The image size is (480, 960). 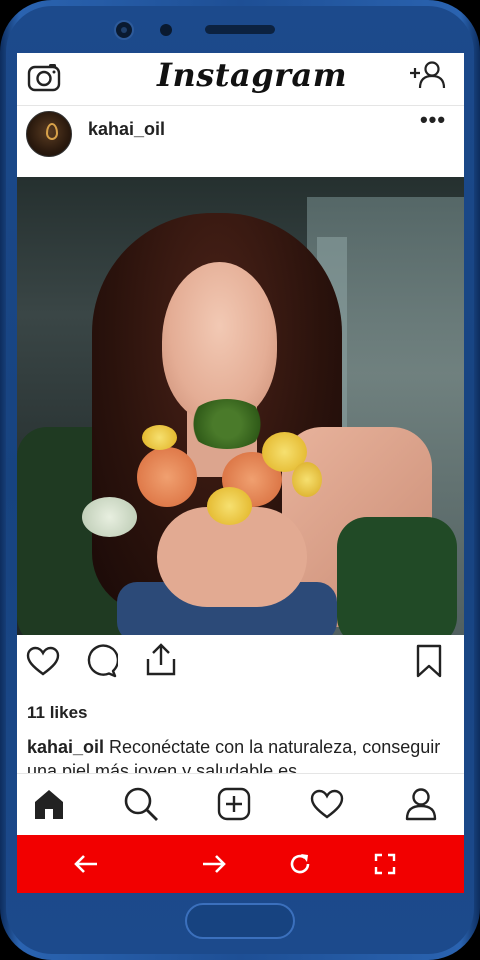 What do you see at coordinates (214, 864) in the screenshot?
I see `forward-arrow-icon` at bounding box center [214, 864].